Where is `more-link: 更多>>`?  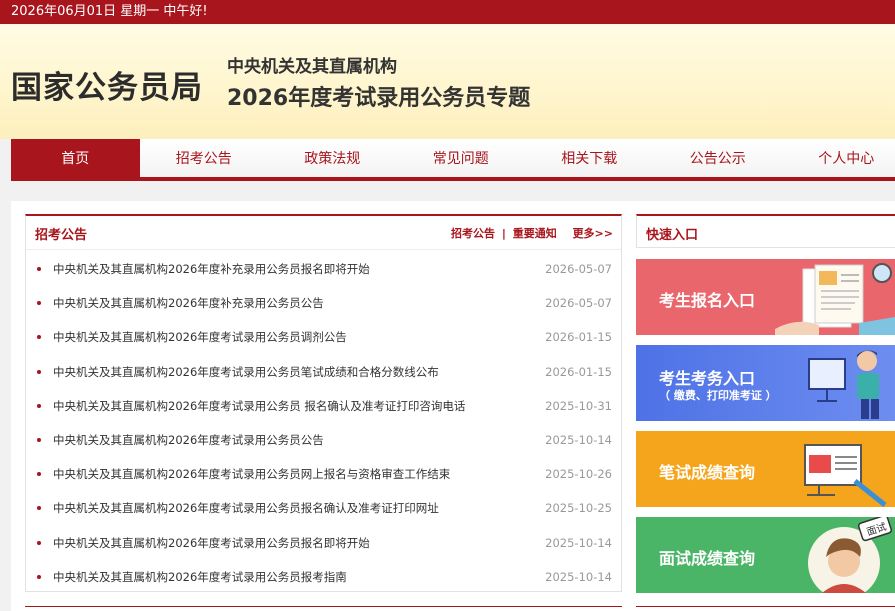 more-link: 更多>> is located at coordinates (593, 233).